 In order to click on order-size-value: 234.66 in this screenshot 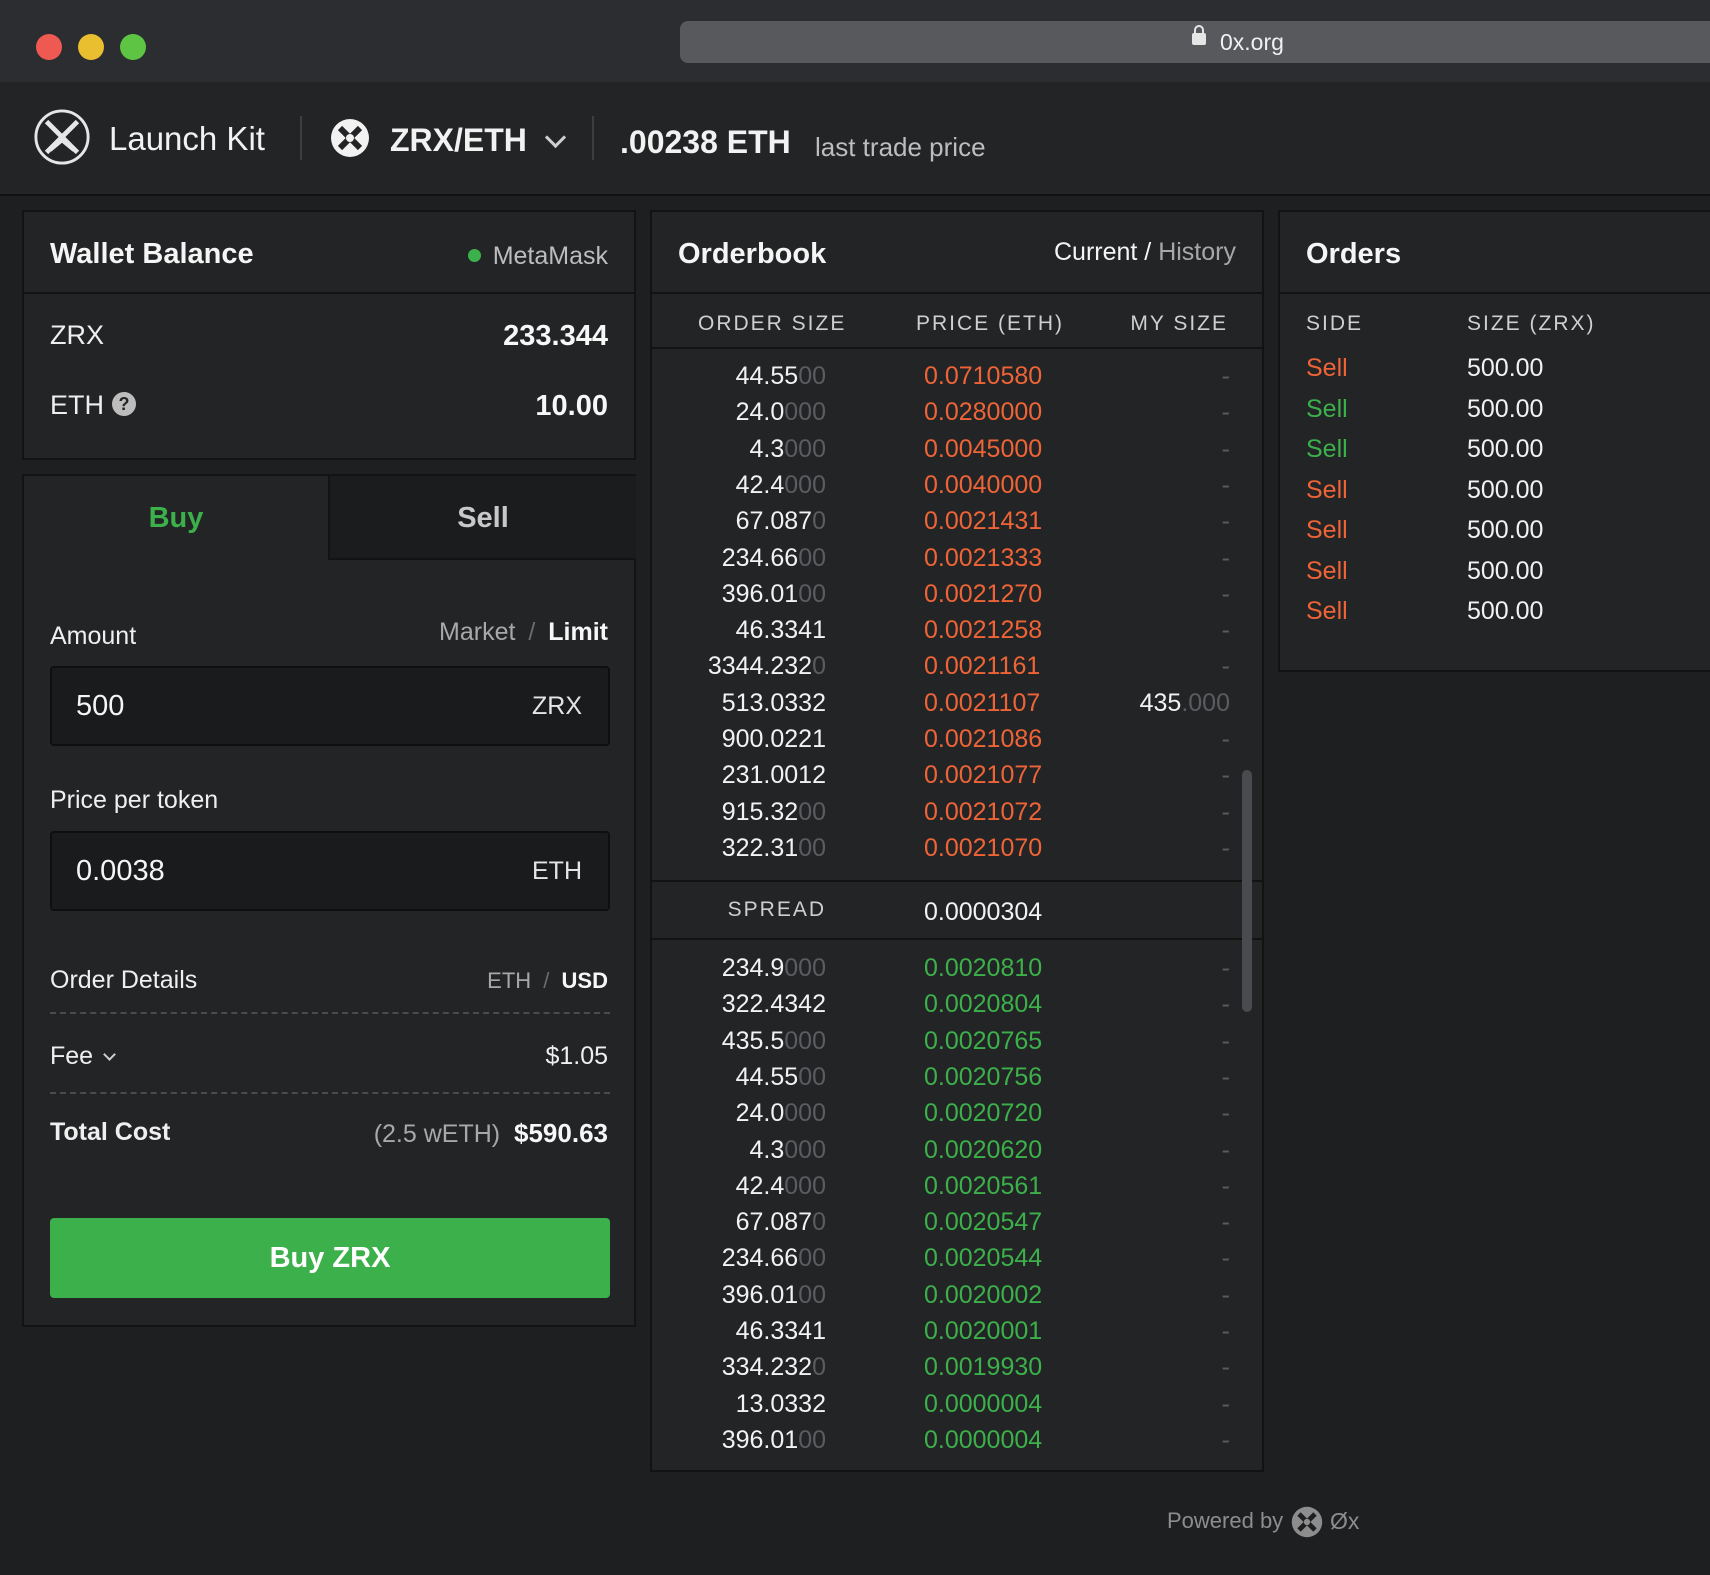, I will do `click(760, 1258)`.